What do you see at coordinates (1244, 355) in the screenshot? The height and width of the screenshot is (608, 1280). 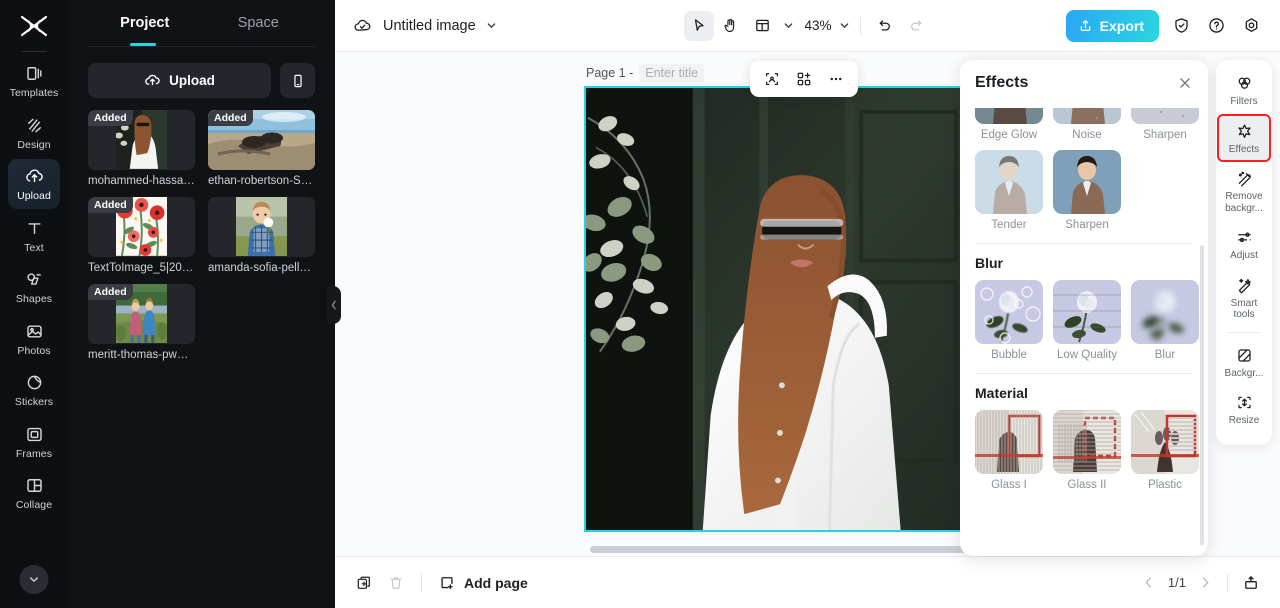 I see `background-pattern-icon` at bounding box center [1244, 355].